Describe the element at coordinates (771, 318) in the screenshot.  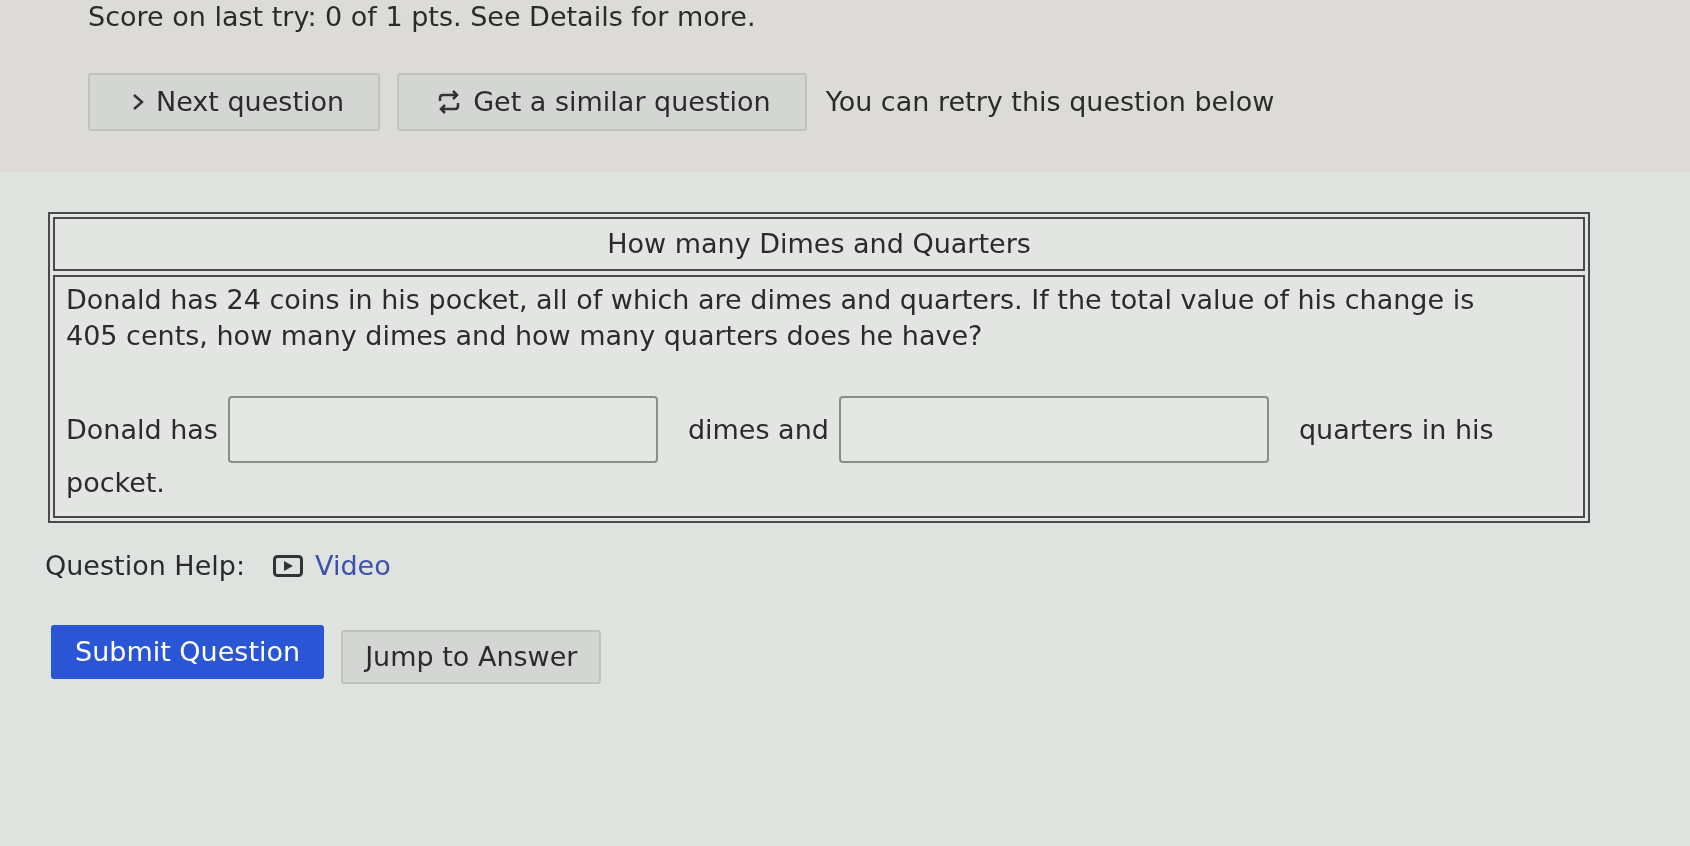
I see `question-prompt: Donald has 24 coins in his pocket, all of which are dimes and quarters. If the total value of his change is 405 cents, how many dimes and how many quarters does he have?` at that location.